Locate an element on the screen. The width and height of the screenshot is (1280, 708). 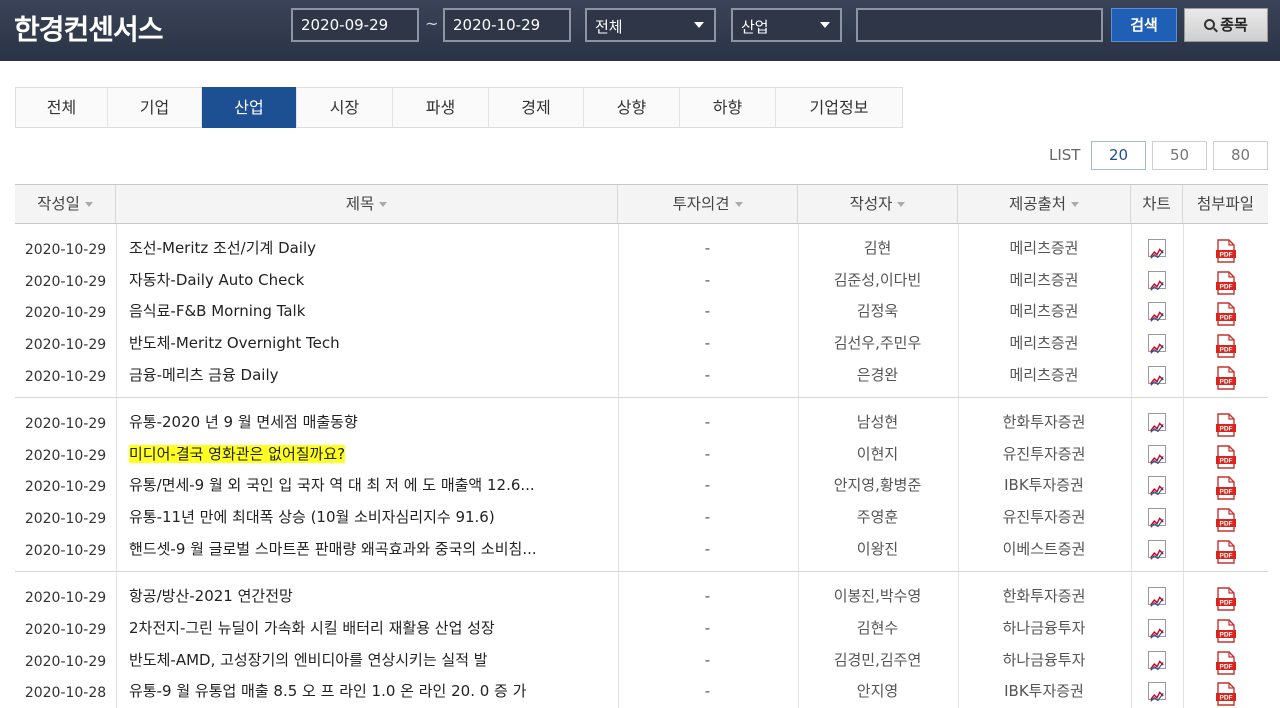
magnifier-icon is located at coordinates (1210, 24).